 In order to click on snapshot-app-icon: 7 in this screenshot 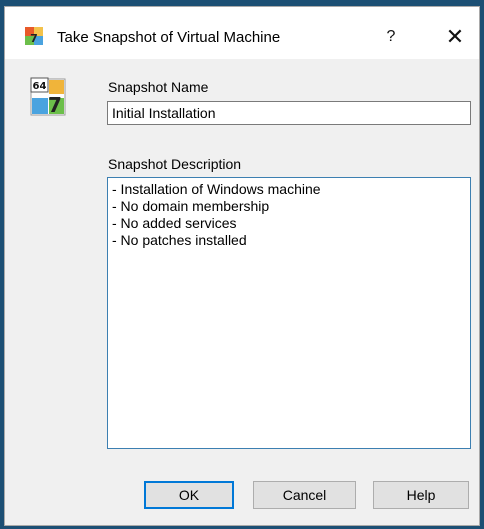, I will do `click(34, 36)`.